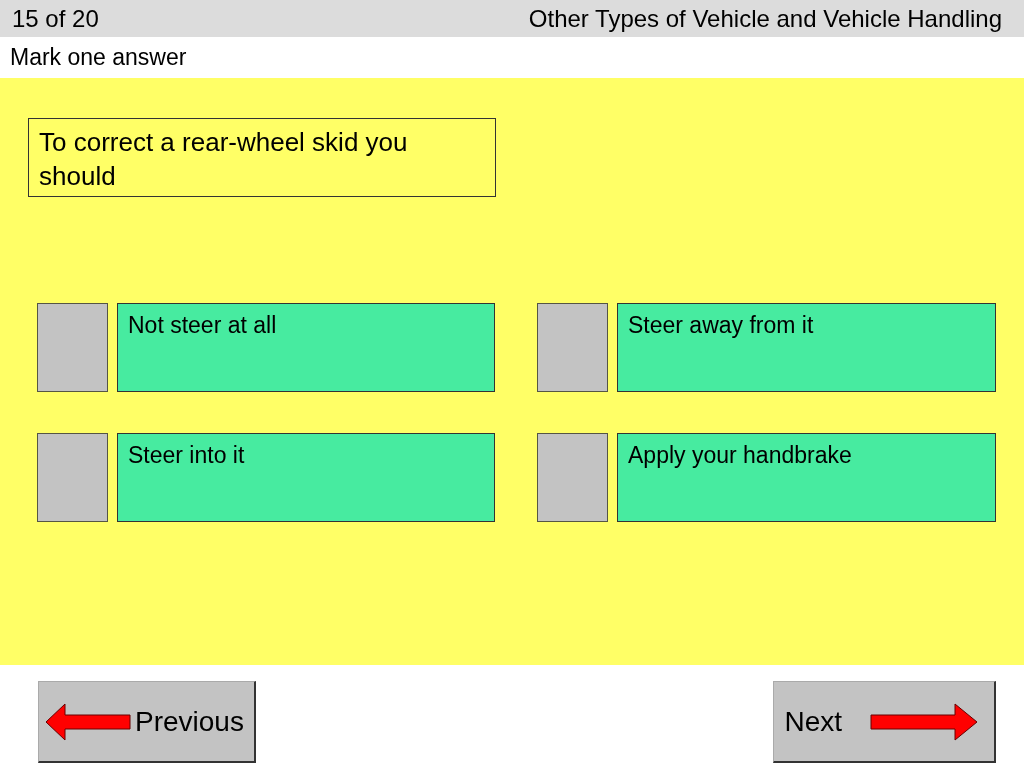 The image size is (1024, 768). Describe the element at coordinates (55, 18) in the screenshot. I see `question-counter: 15 of 20` at that location.